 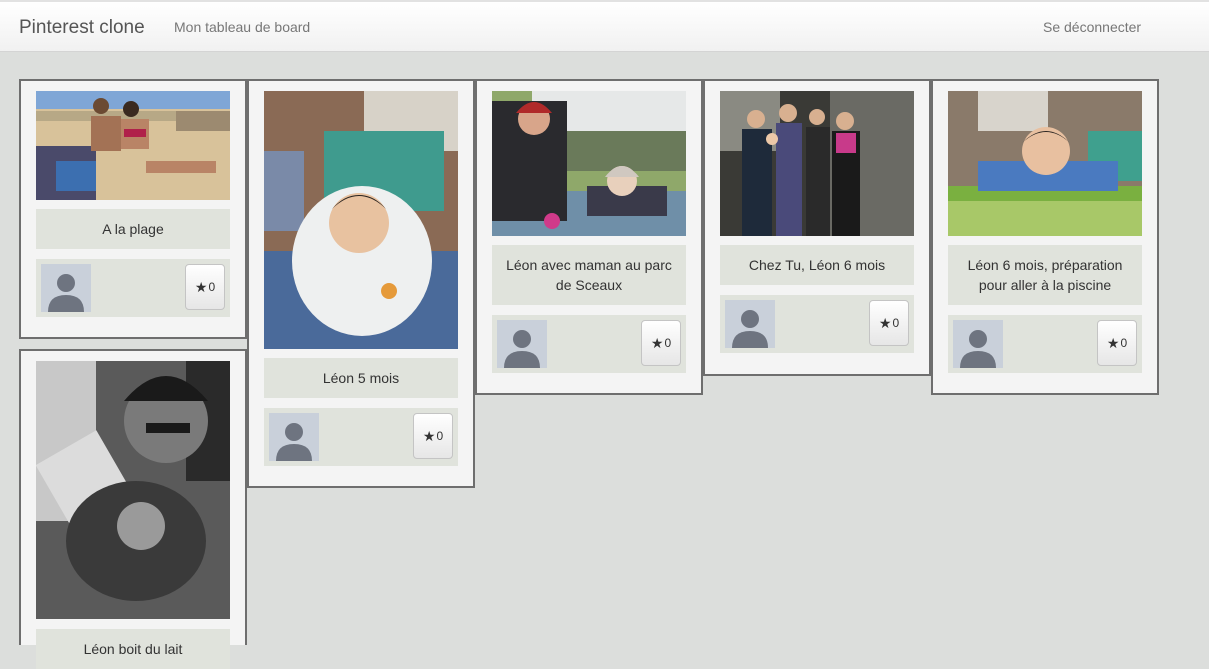 What do you see at coordinates (133, 229) in the screenshot?
I see `pin-caption: A la plage` at bounding box center [133, 229].